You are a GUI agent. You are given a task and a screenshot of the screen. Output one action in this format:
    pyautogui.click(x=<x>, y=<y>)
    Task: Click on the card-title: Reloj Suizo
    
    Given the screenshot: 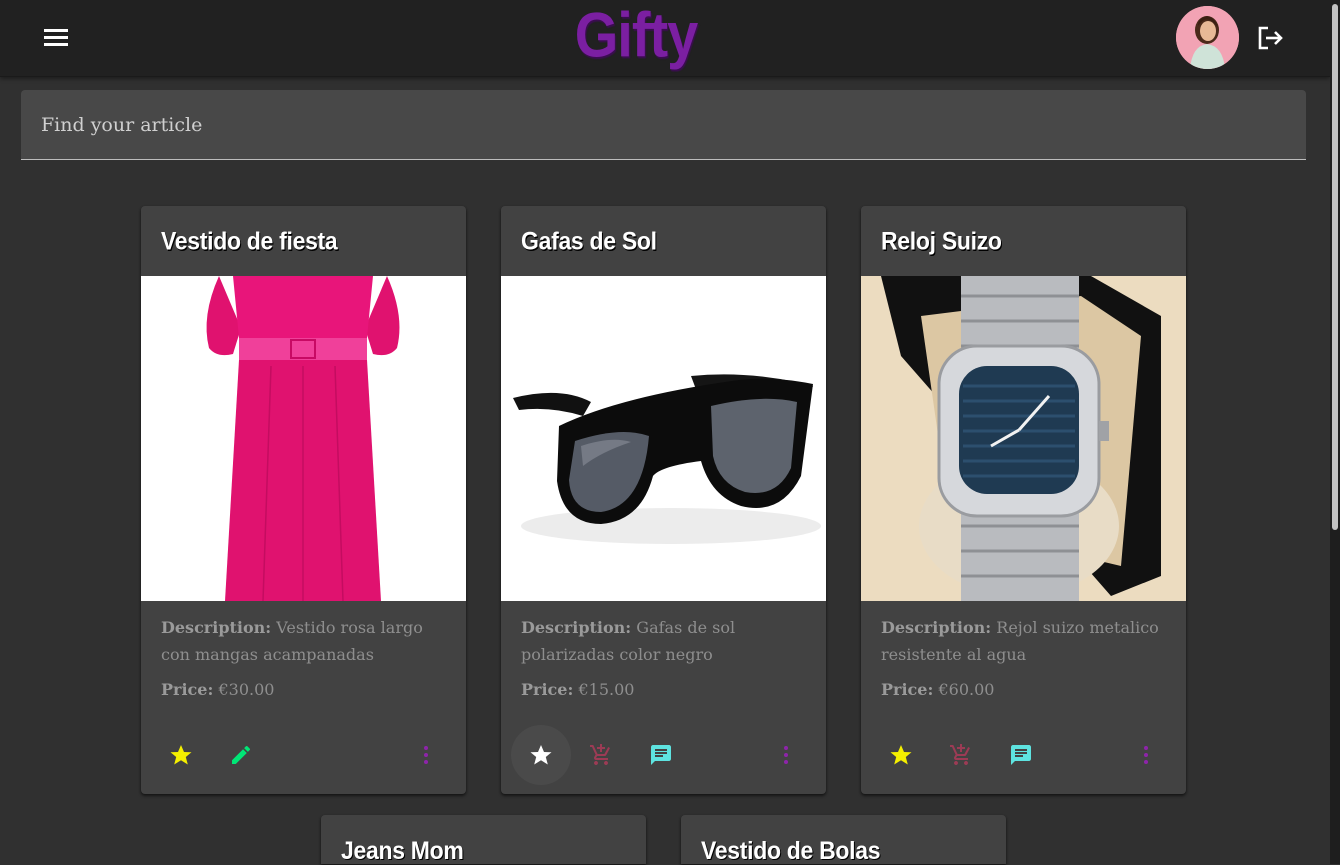 What is the action you would take?
    pyautogui.click(x=941, y=241)
    